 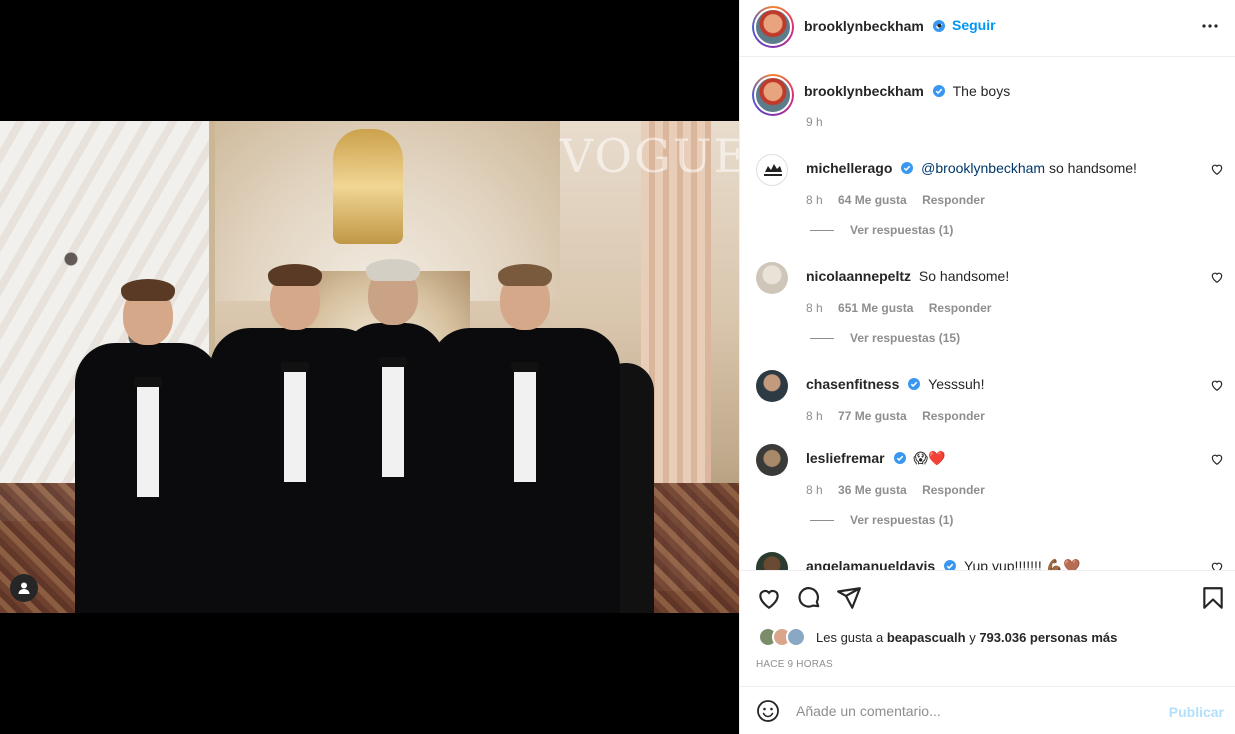 I want to click on commenter-username: lesliefremar, so click(x=845, y=458).